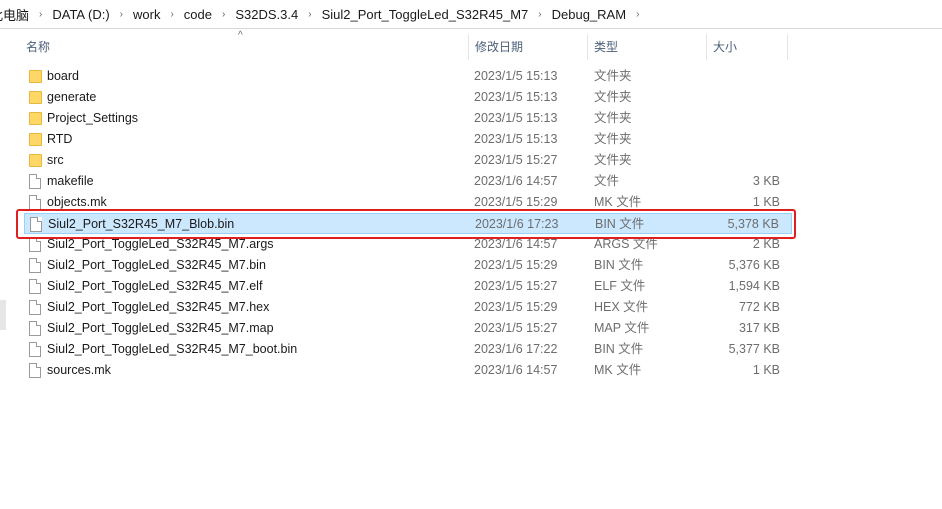  What do you see at coordinates (198, 14) in the screenshot?
I see `breadcrumb-item: code` at bounding box center [198, 14].